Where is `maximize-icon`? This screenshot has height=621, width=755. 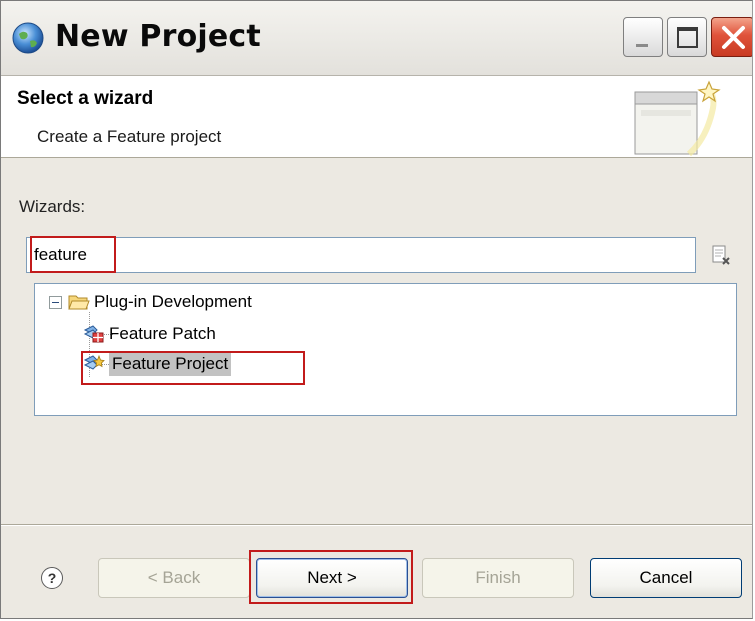 maximize-icon is located at coordinates (687, 37).